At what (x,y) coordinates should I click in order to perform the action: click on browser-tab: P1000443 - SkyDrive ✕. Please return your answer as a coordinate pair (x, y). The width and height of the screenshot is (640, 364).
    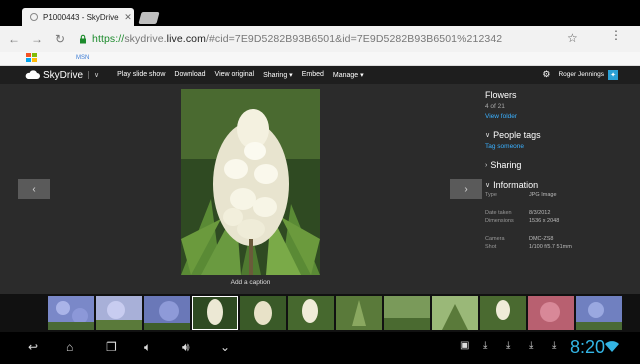
    Looking at the image, I should click on (78, 17).